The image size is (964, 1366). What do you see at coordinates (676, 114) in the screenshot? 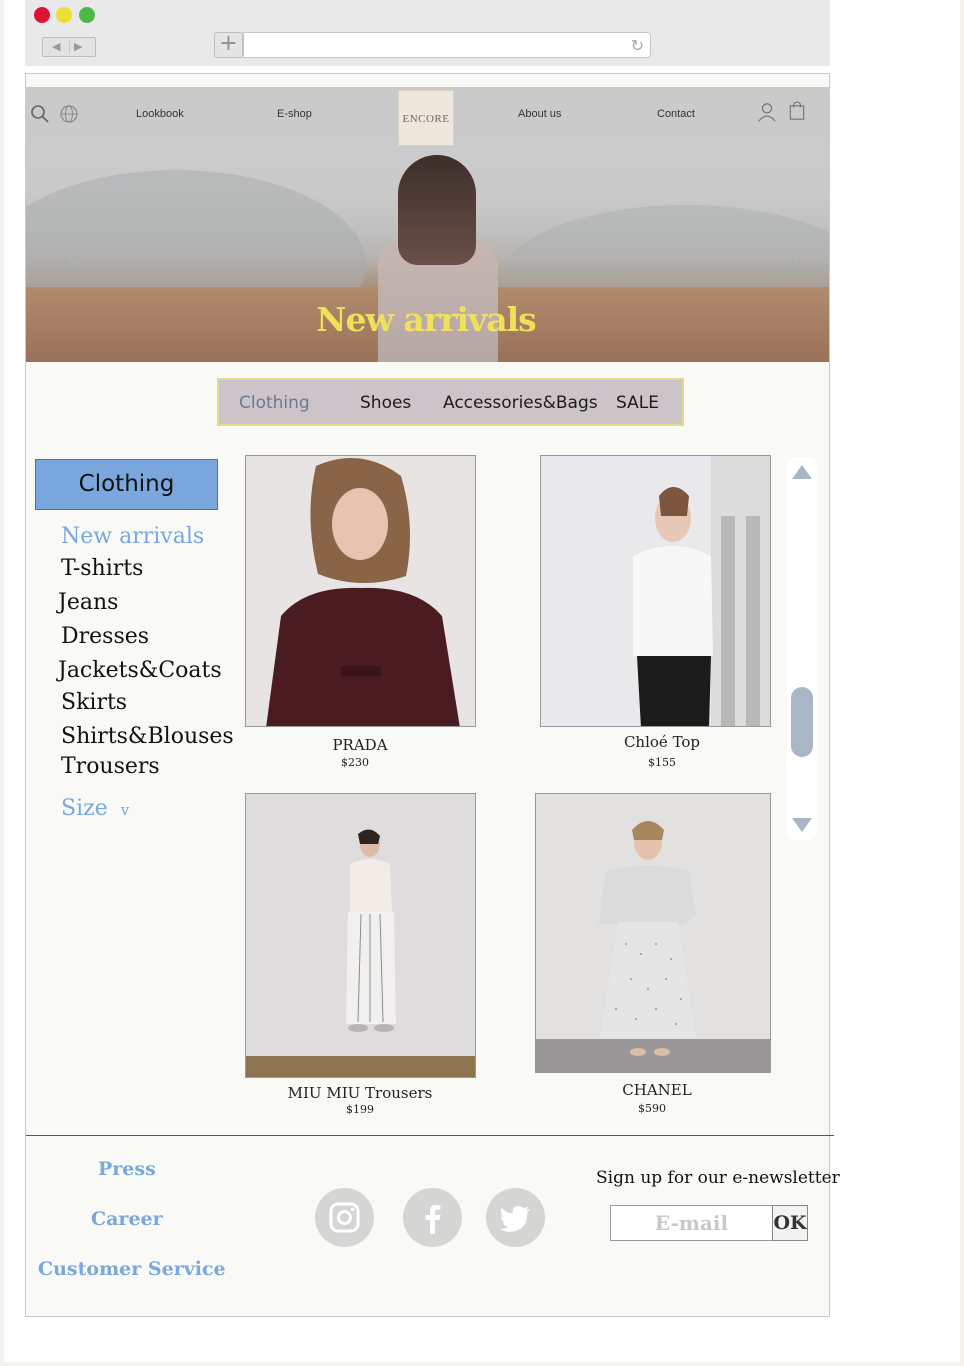
I see `nav-contact: Contact` at bounding box center [676, 114].